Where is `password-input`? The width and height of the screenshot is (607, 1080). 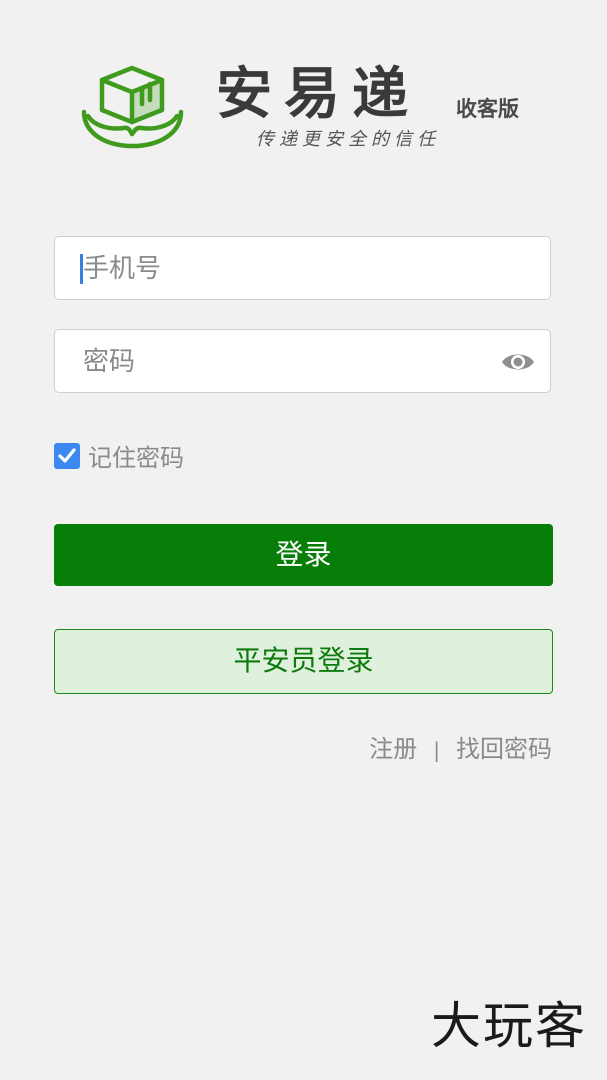
password-input is located at coordinates (283, 362).